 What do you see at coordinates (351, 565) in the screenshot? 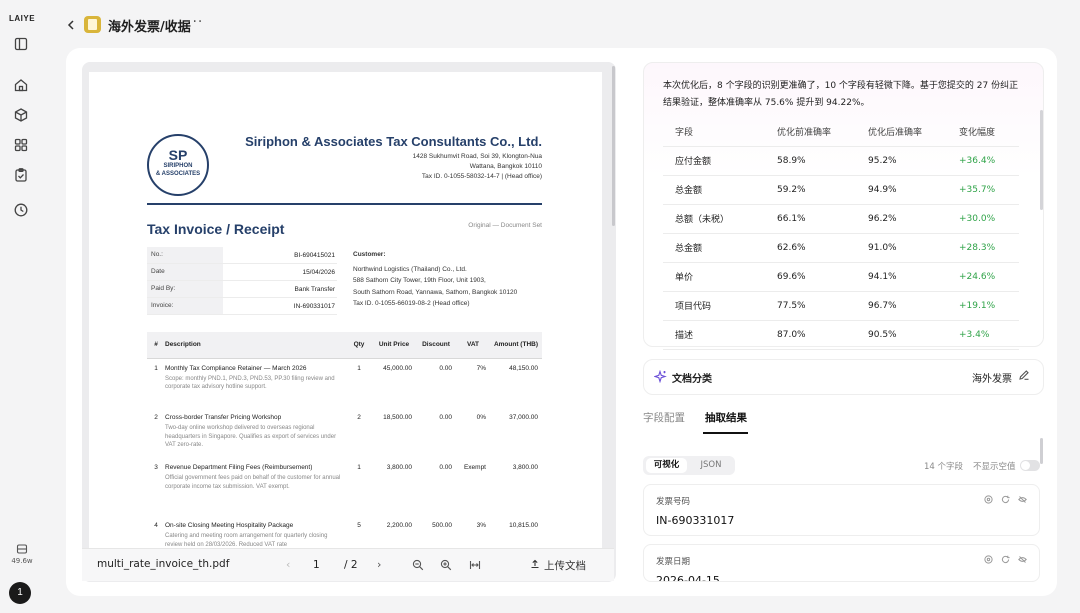
I see `page-total: / 2` at bounding box center [351, 565].